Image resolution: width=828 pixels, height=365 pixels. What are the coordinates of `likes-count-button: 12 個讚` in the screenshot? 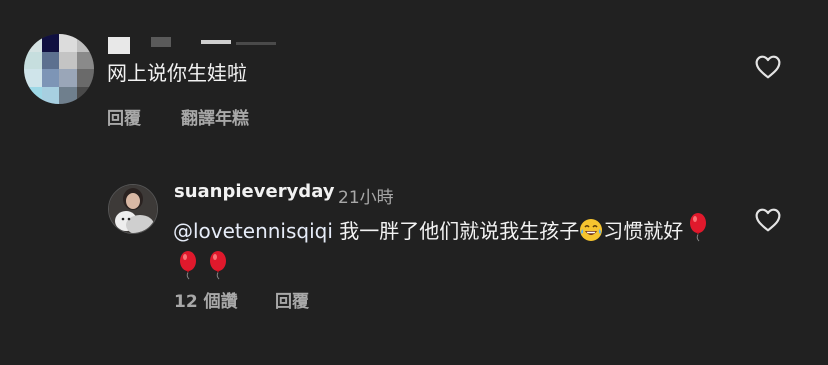 It's located at (206, 299).